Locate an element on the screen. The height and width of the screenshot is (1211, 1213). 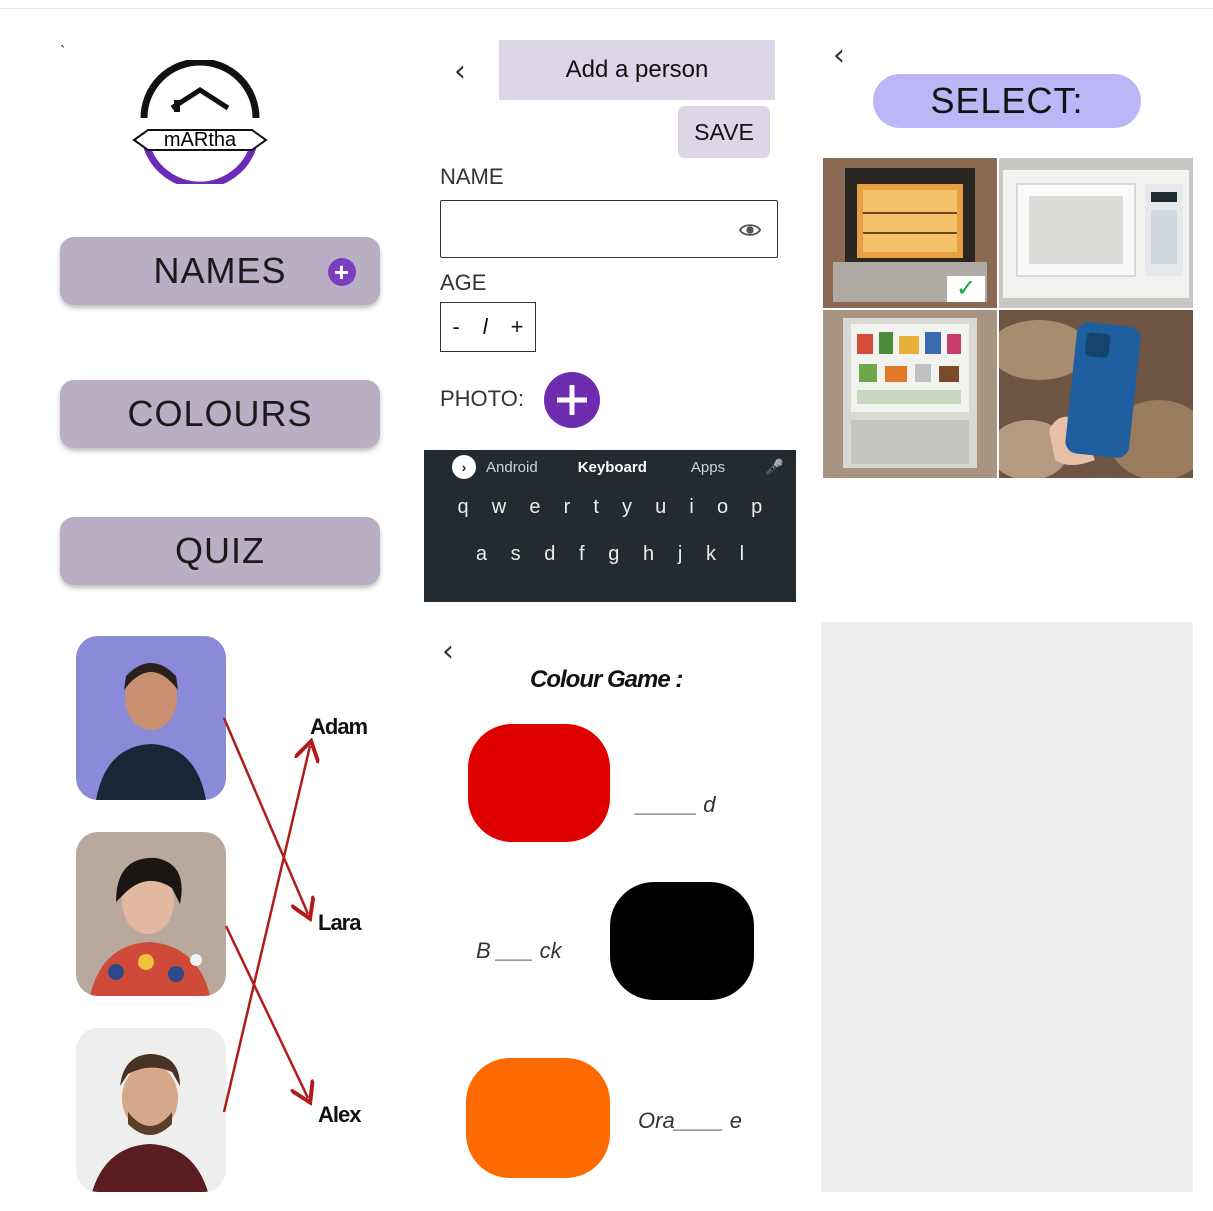
key-y: y is located at coordinates (627, 507).